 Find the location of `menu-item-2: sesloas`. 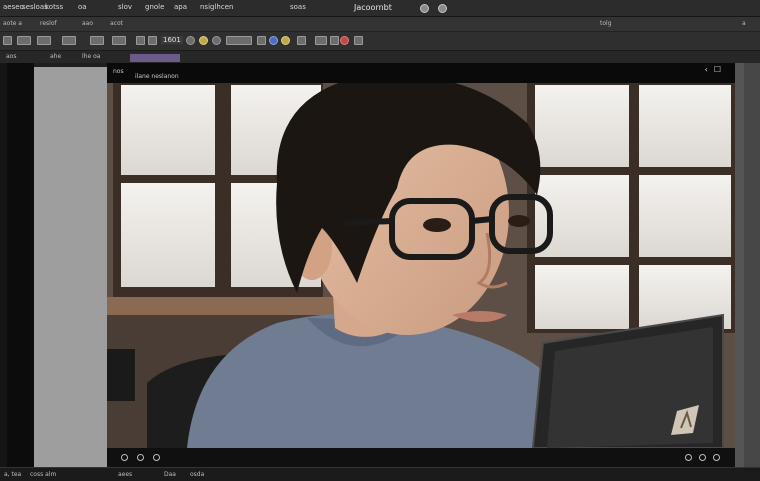

menu-item-2: sesloas is located at coordinates (35, 7).